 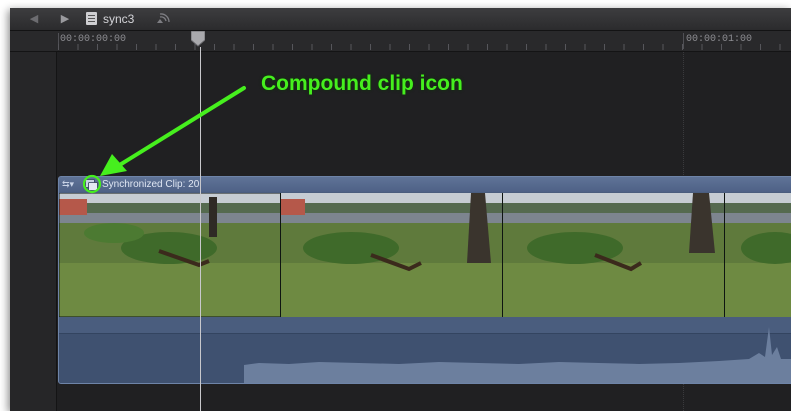 What do you see at coordinates (425, 184) in the screenshot?
I see `clip-header: ⇆▾ Synchronized Clip: 20` at bounding box center [425, 184].